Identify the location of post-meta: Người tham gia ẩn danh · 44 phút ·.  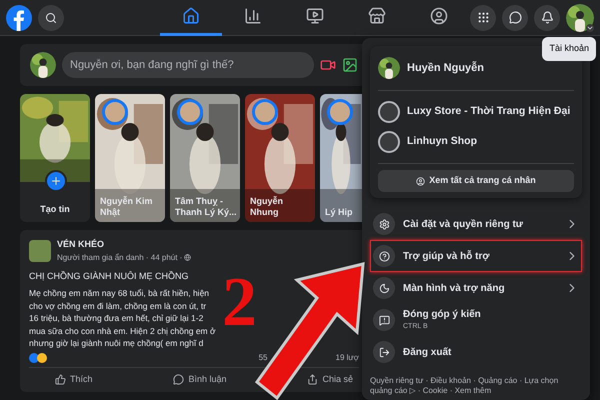
(119, 258).